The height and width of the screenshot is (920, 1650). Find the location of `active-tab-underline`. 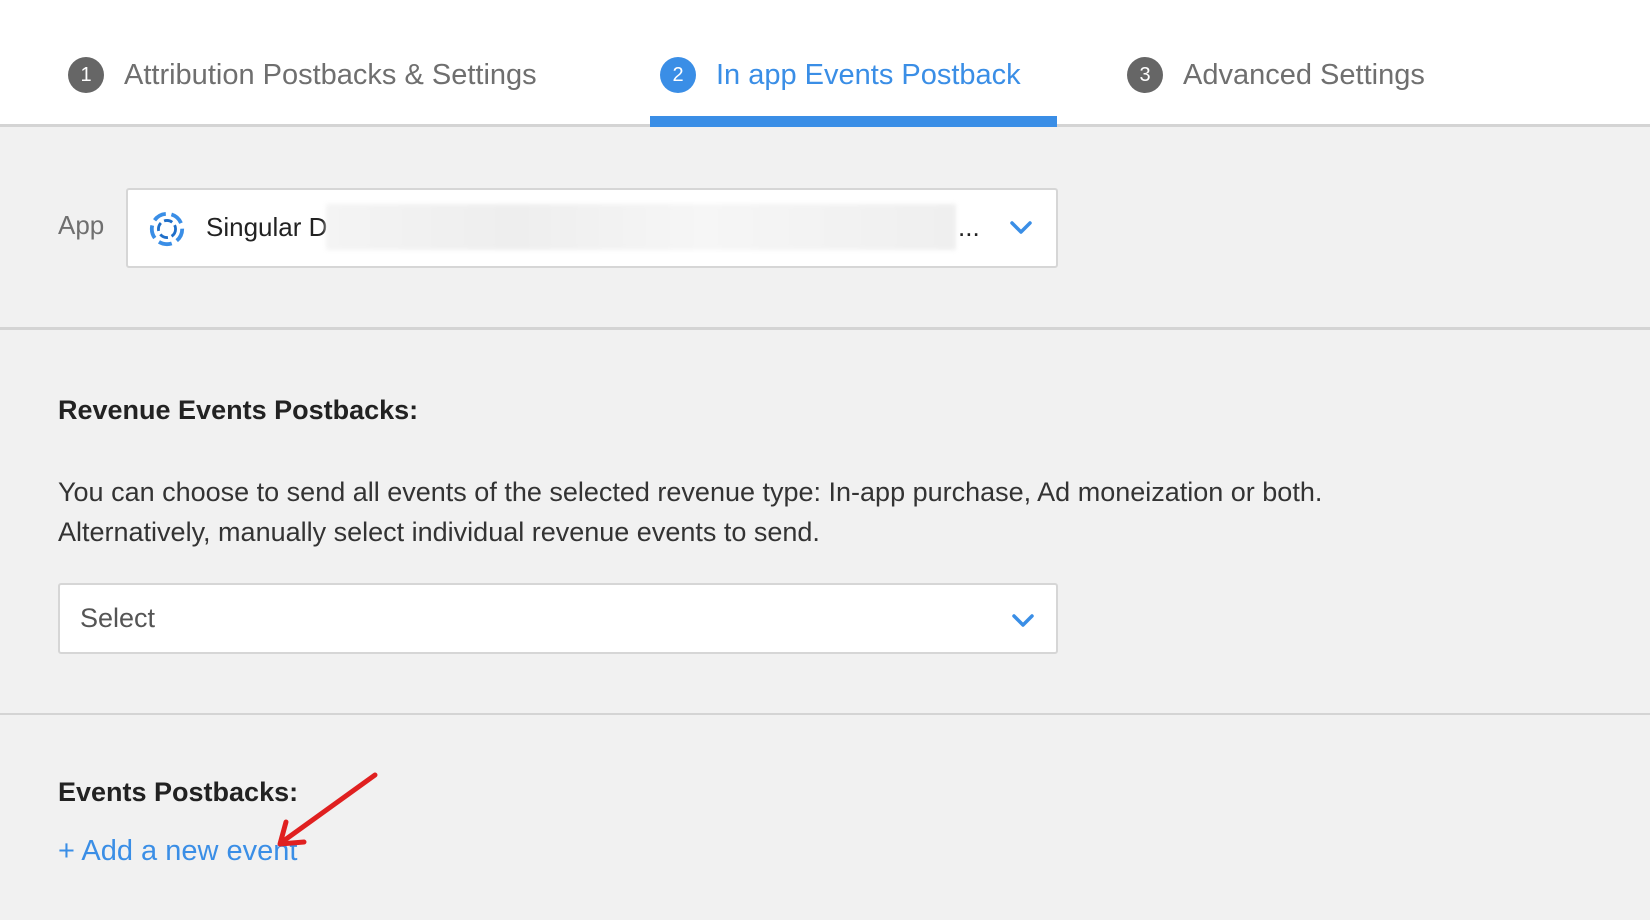

active-tab-underline is located at coordinates (853, 121).